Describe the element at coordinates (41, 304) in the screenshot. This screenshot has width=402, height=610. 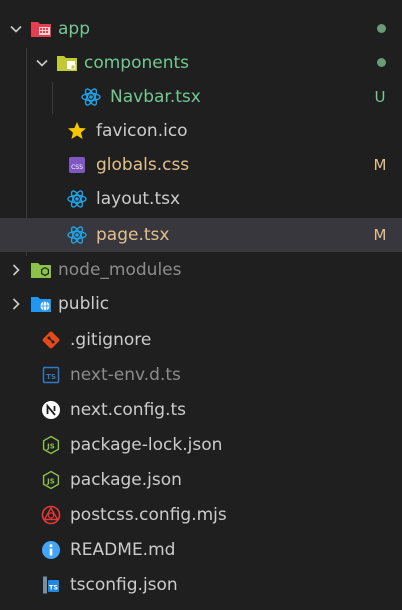
I see `public-folder-icon` at that location.